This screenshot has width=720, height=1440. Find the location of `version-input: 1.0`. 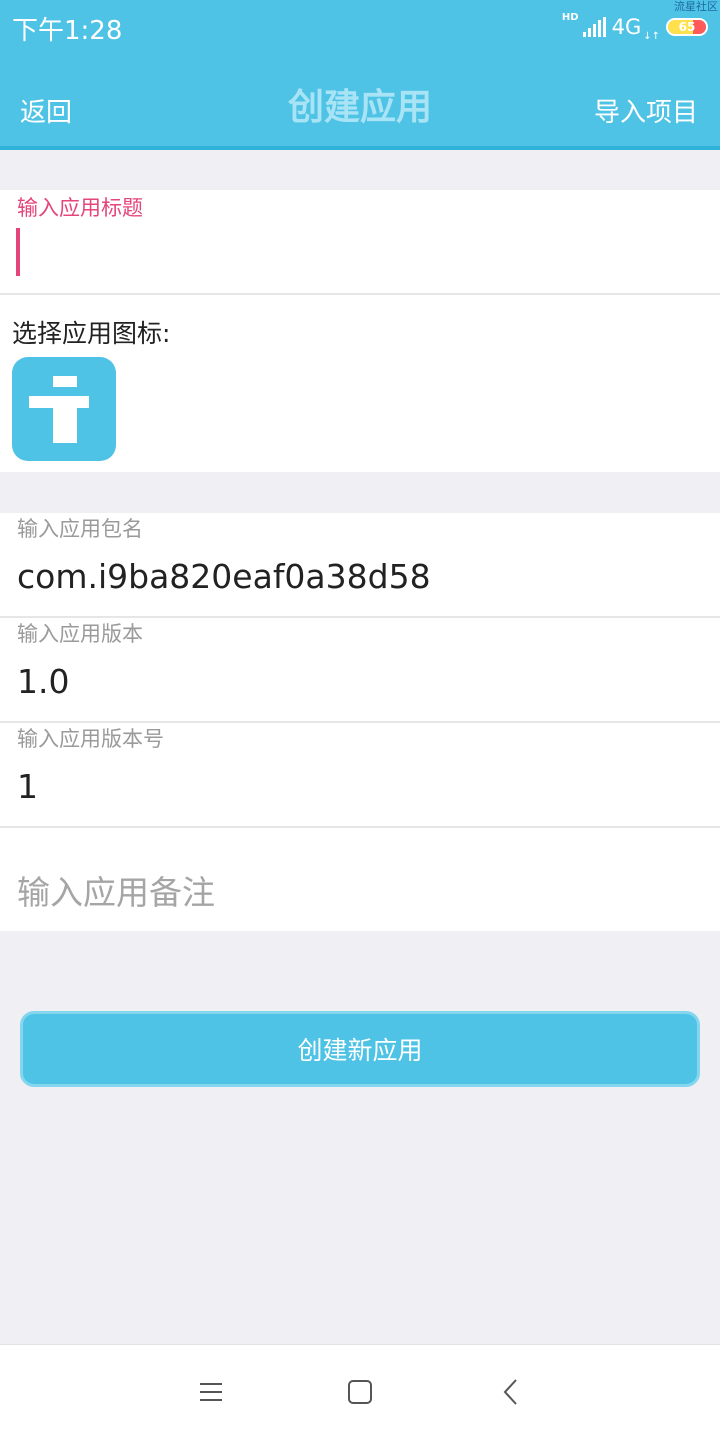

version-input: 1.0 is located at coordinates (43, 681).